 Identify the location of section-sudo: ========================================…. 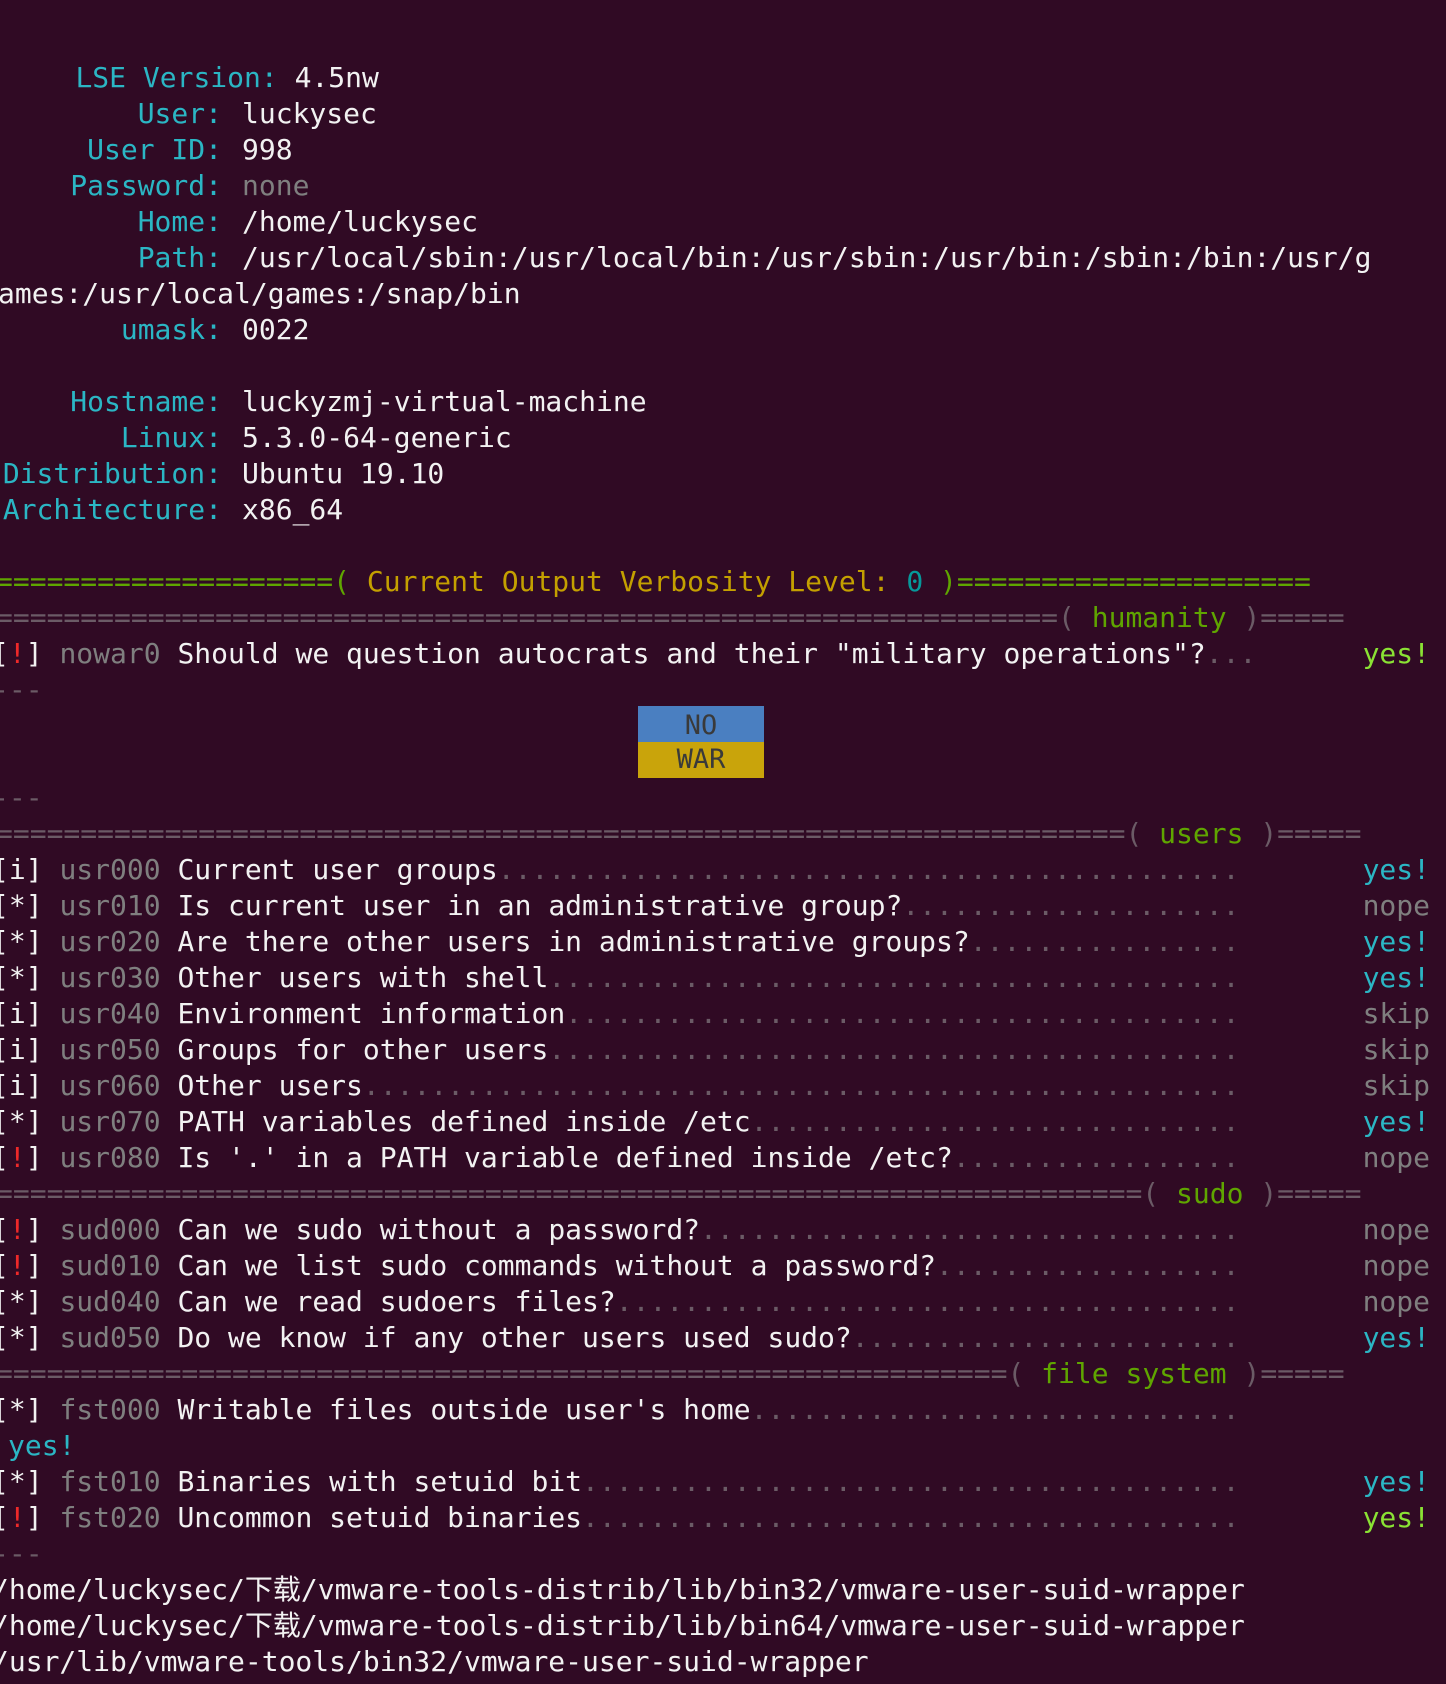
(681, 1193).